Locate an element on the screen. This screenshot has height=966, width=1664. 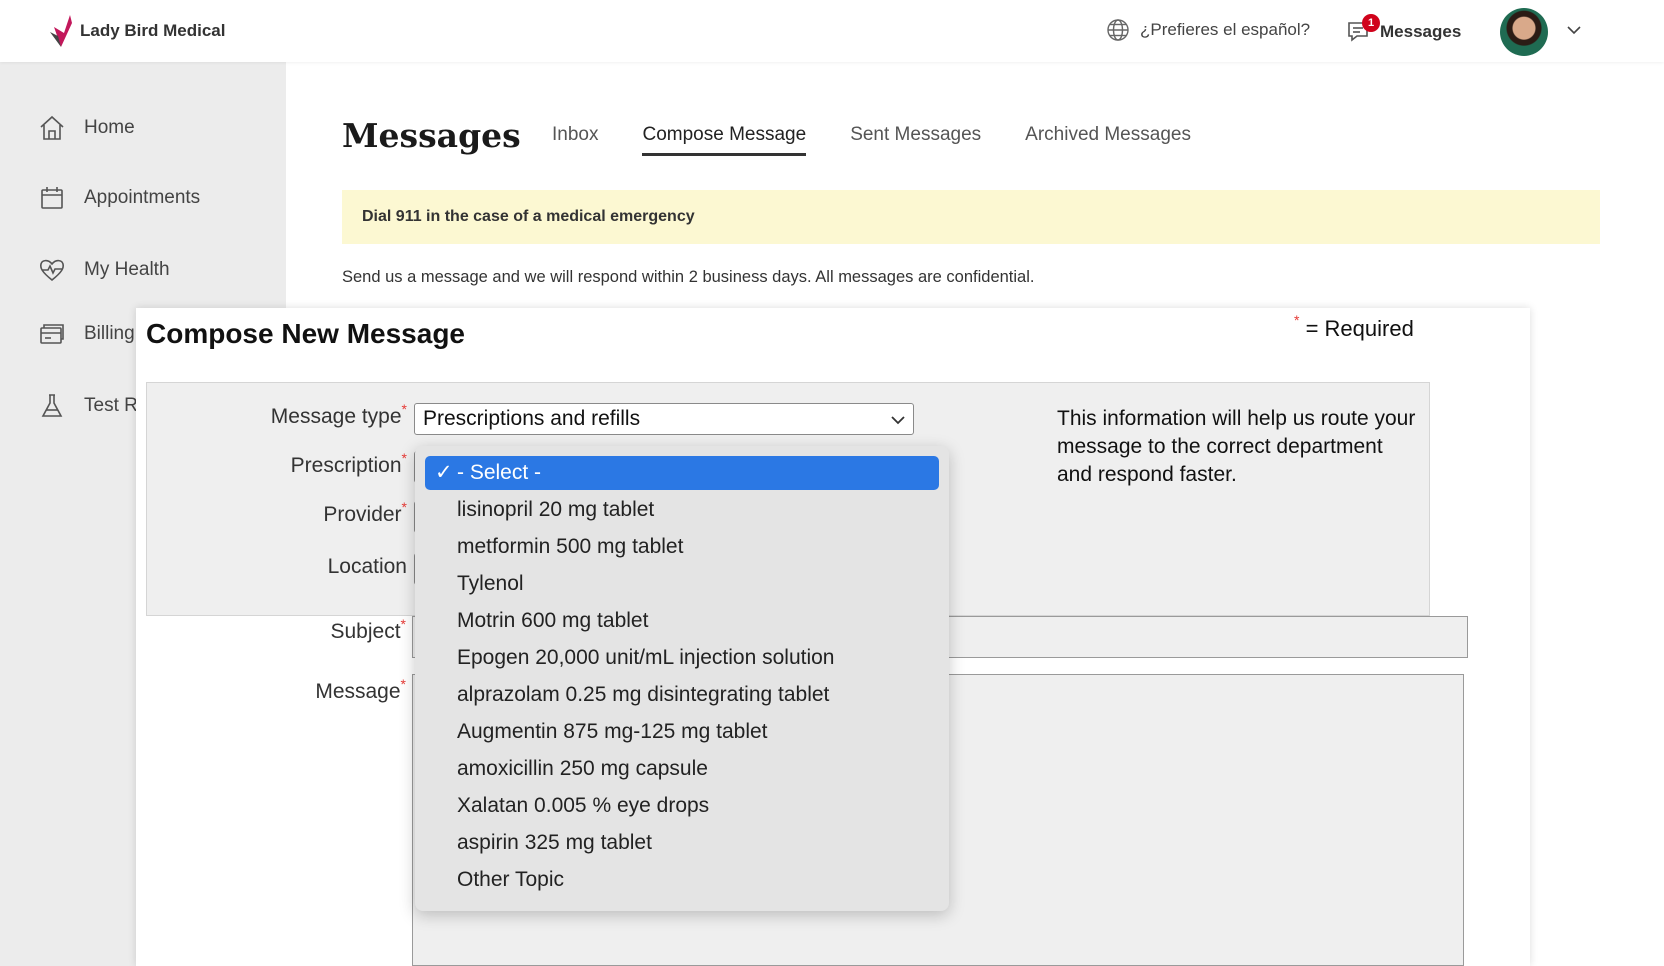
sidebar-item-home: Home is located at coordinates (86, 128).